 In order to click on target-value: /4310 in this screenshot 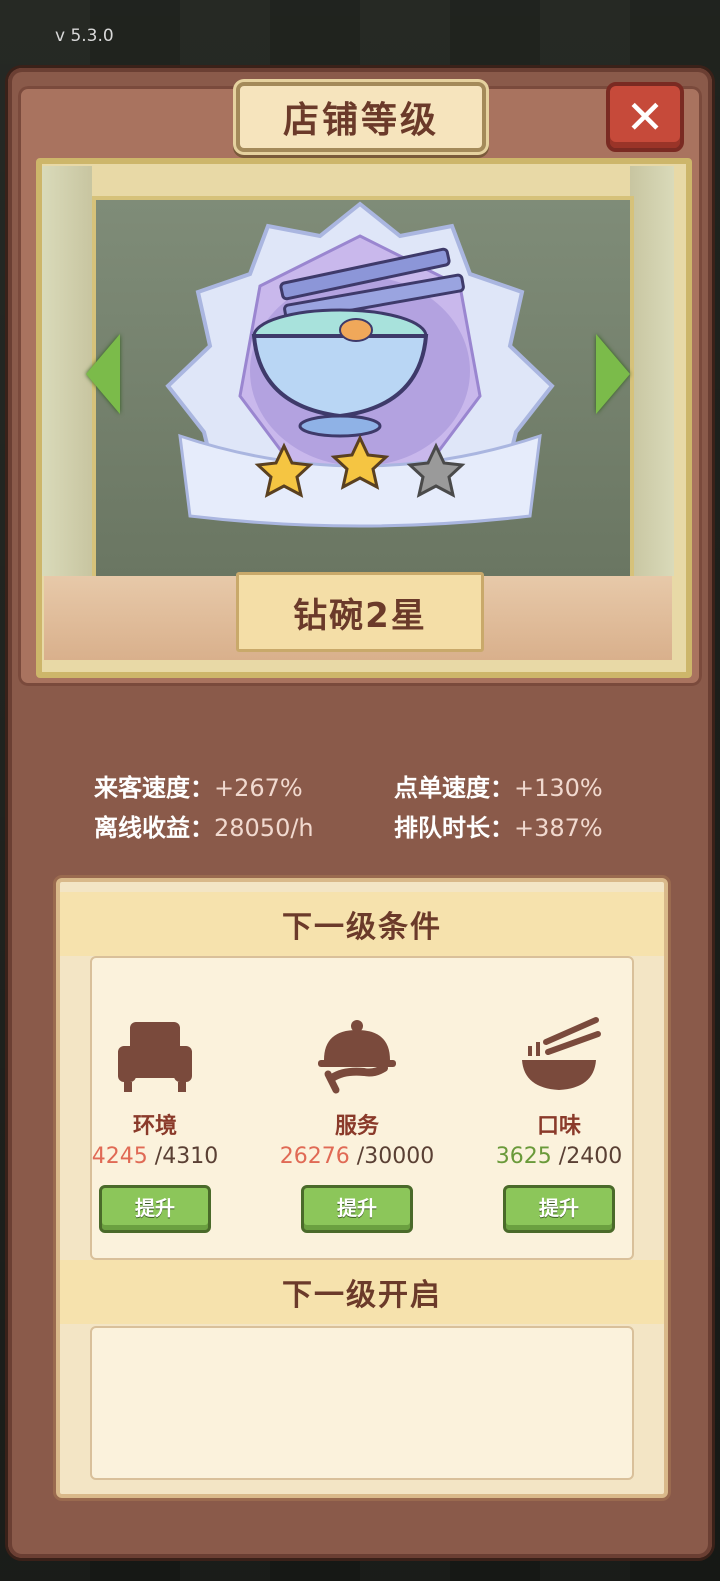, I will do `click(186, 1156)`.